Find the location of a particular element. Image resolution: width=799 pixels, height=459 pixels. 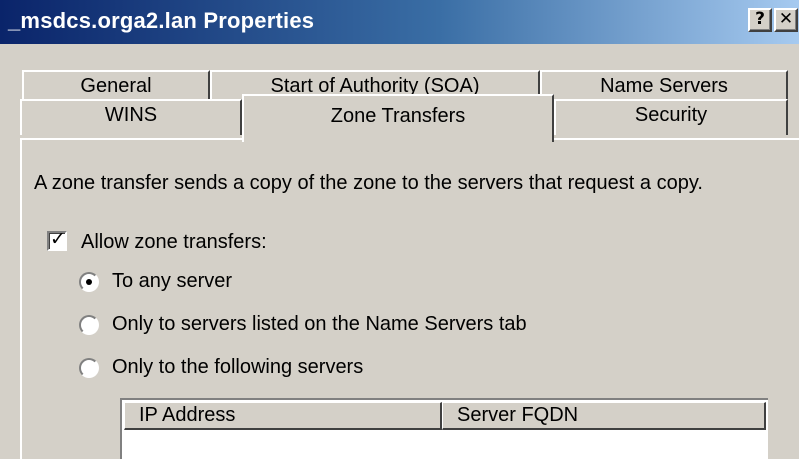

radio-name-servers-tab is located at coordinates (89, 325).